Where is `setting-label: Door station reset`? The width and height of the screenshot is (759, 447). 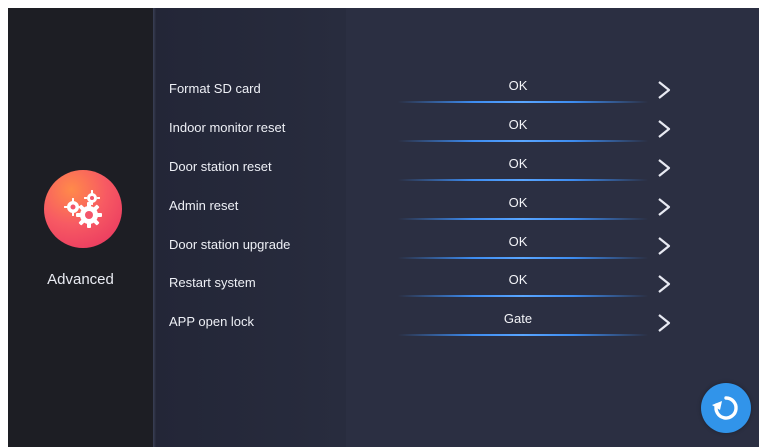 setting-label: Door station reset is located at coordinates (220, 166).